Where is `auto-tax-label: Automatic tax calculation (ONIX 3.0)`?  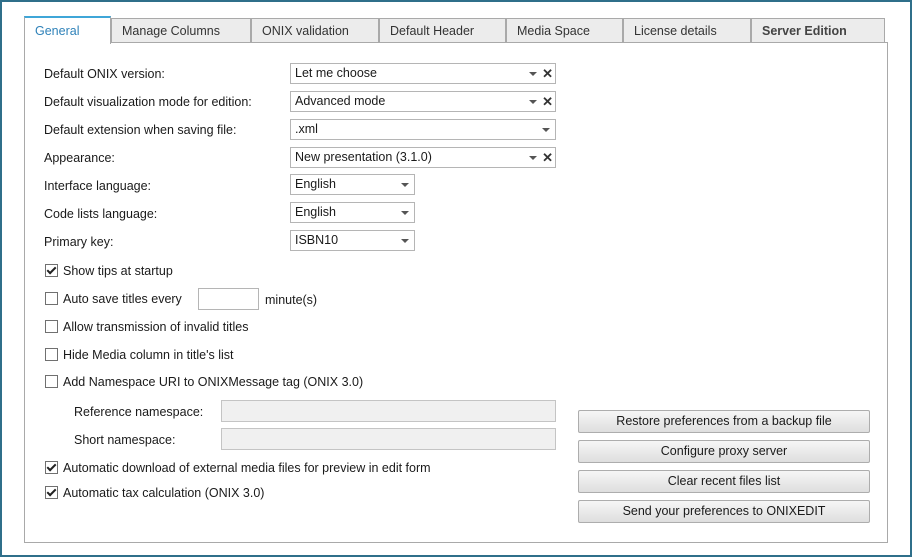 auto-tax-label: Automatic tax calculation (ONIX 3.0) is located at coordinates (164, 493).